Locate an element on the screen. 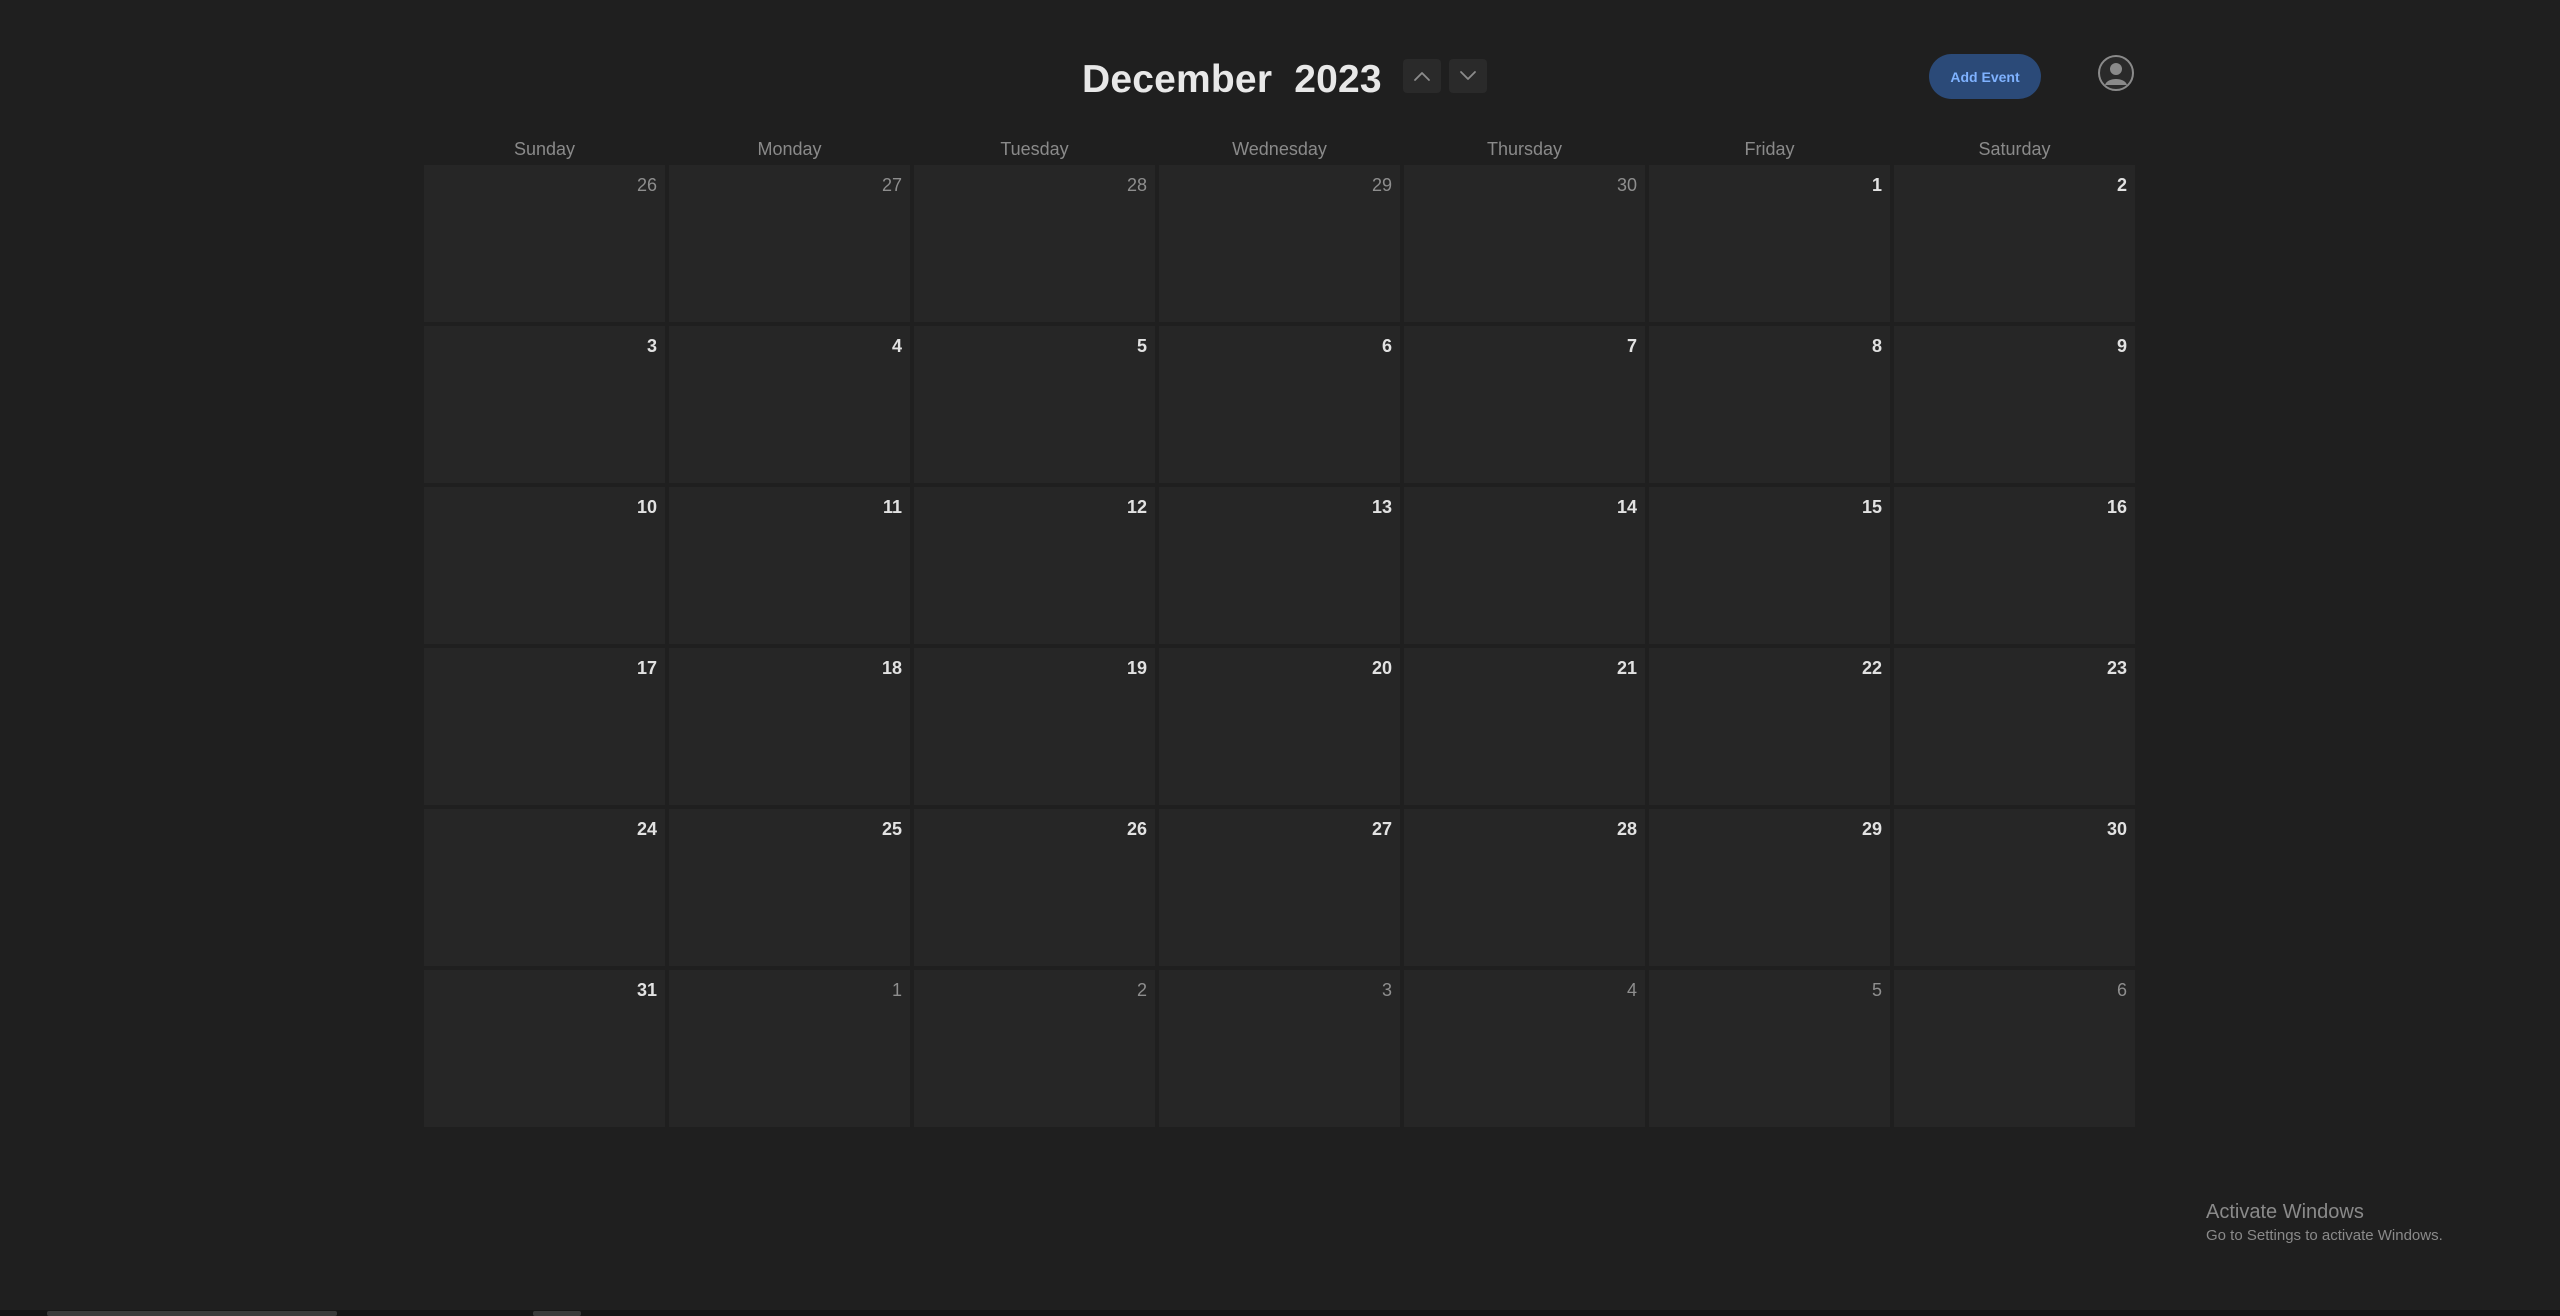  day-number: 11 is located at coordinates (892, 507).